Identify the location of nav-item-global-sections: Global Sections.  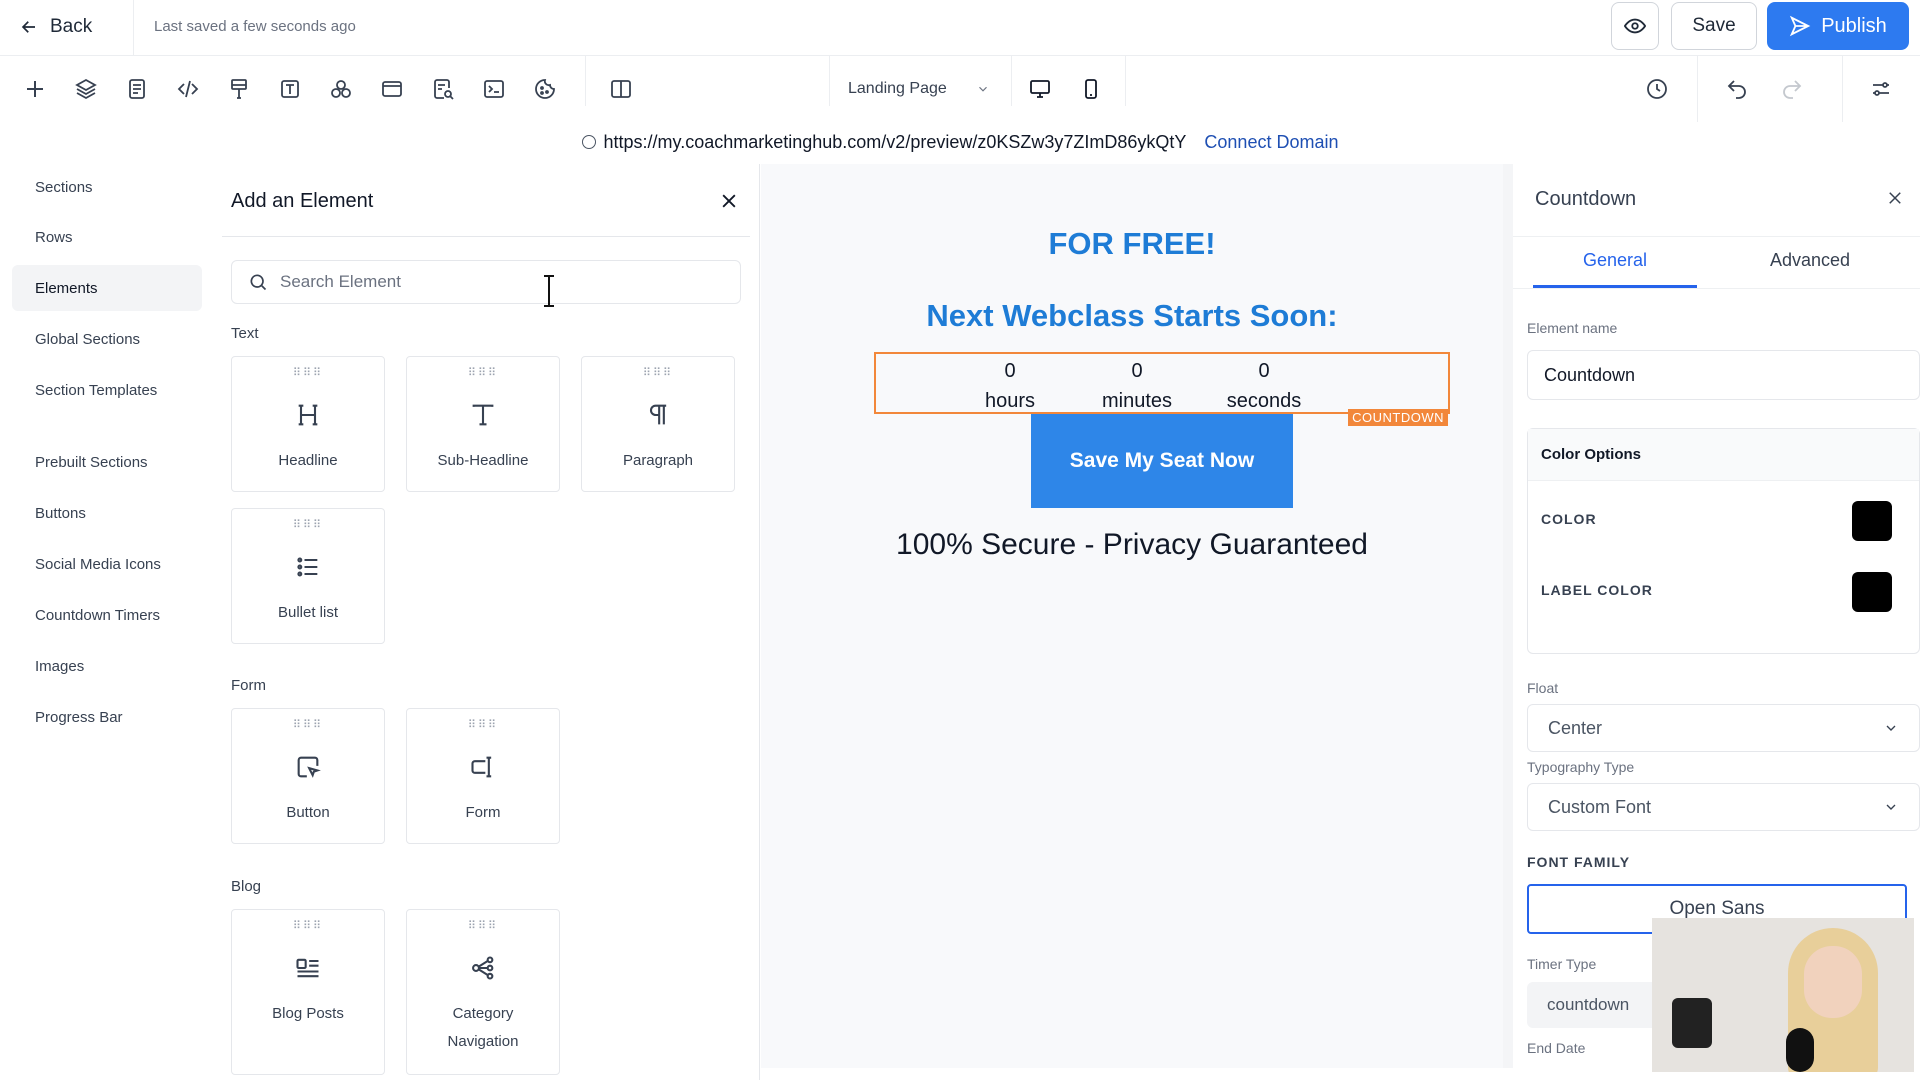
(107, 339).